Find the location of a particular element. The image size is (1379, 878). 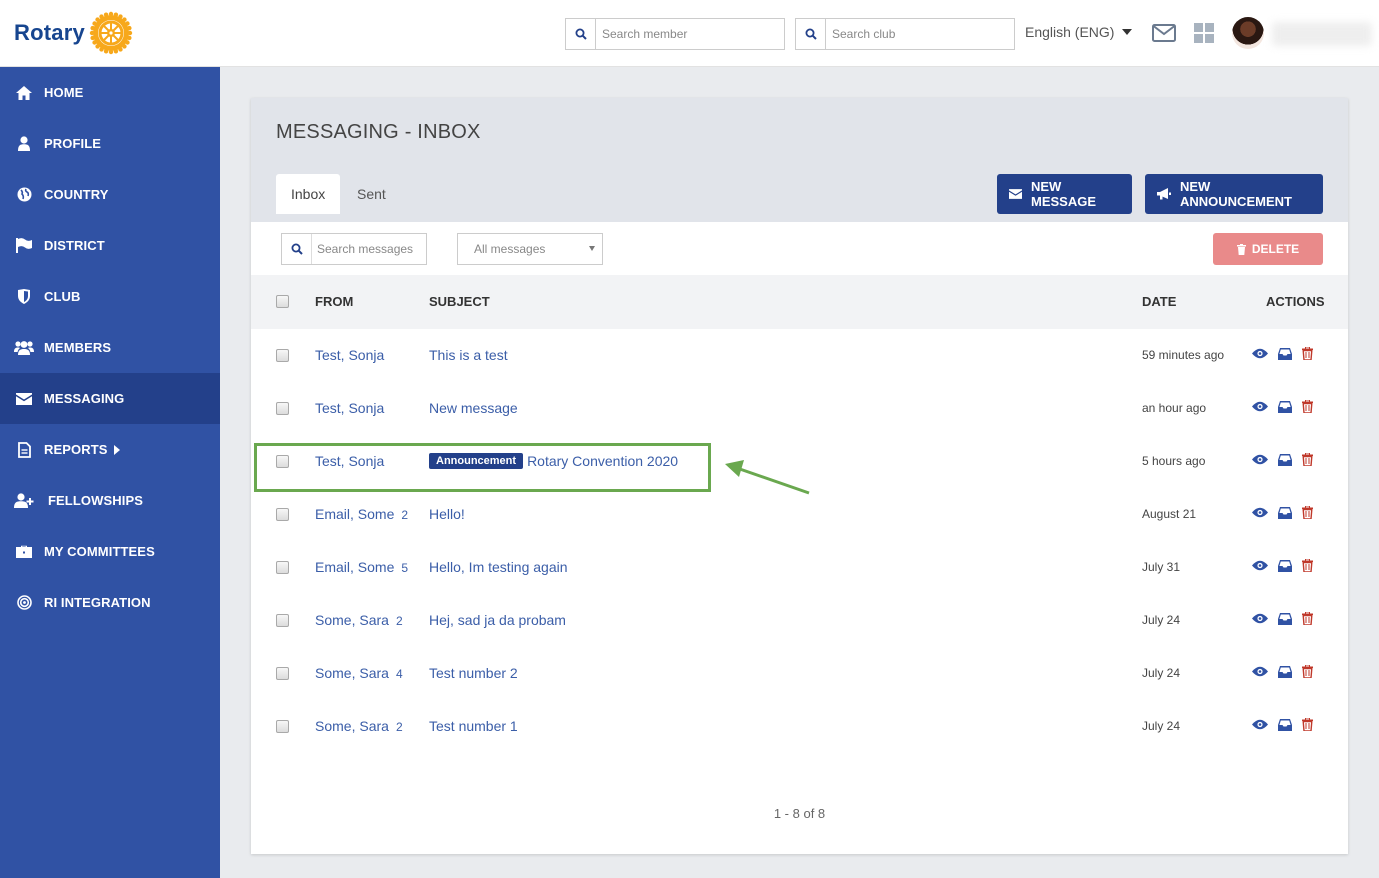

search-club-box is located at coordinates (905, 34).